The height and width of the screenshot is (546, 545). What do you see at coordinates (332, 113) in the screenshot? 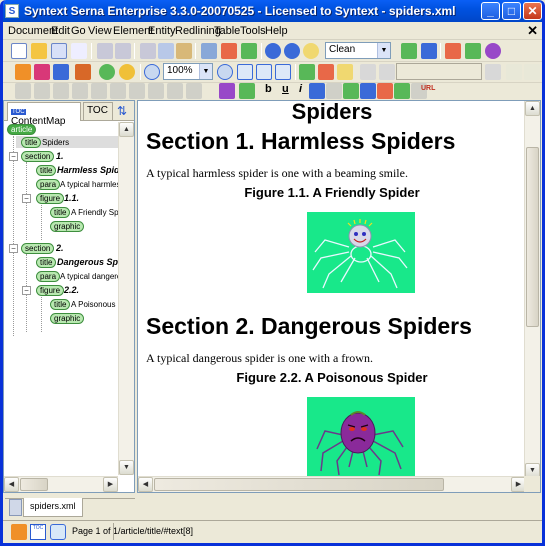
I see `document-title: Spiders` at bounding box center [332, 113].